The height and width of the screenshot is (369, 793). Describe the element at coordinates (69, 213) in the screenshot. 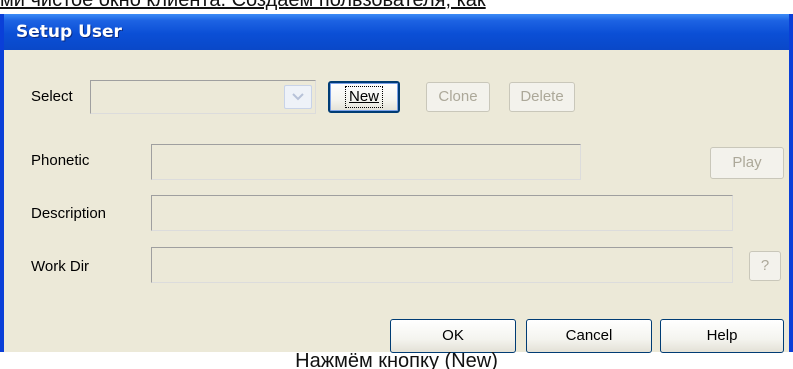

I see `description-label: Description` at that location.